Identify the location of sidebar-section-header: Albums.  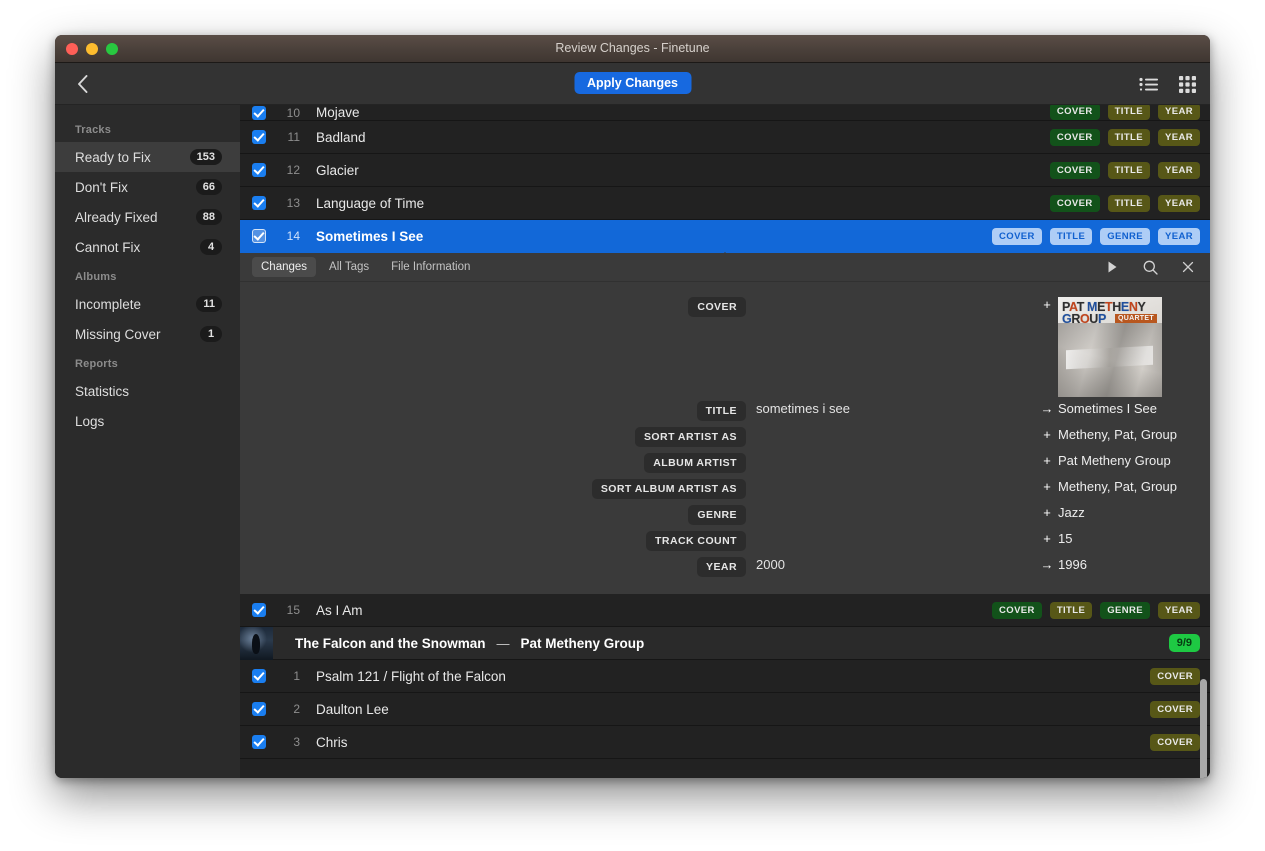
(96, 277).